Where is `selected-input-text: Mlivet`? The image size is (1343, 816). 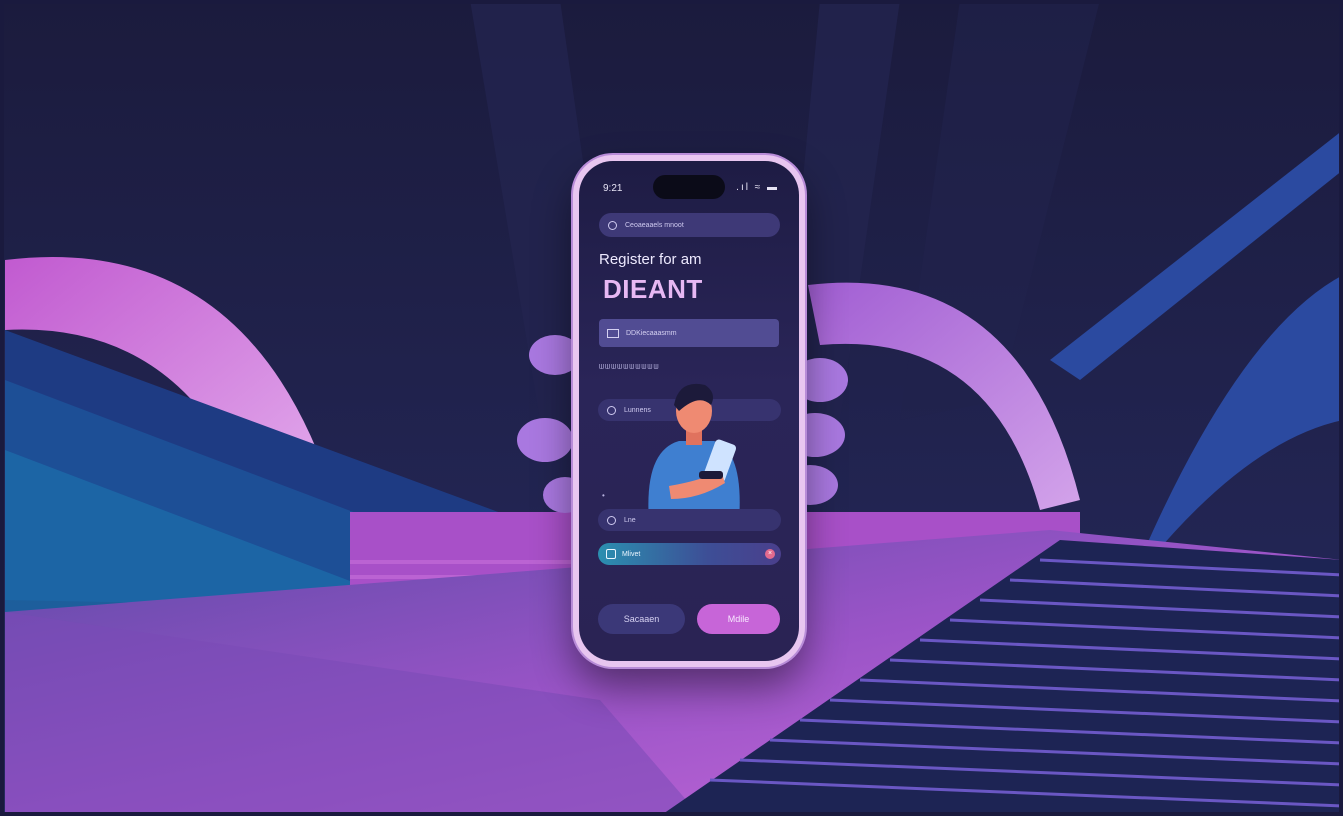 selected-input-text: Mlivet is located at coordinates (631, 554).